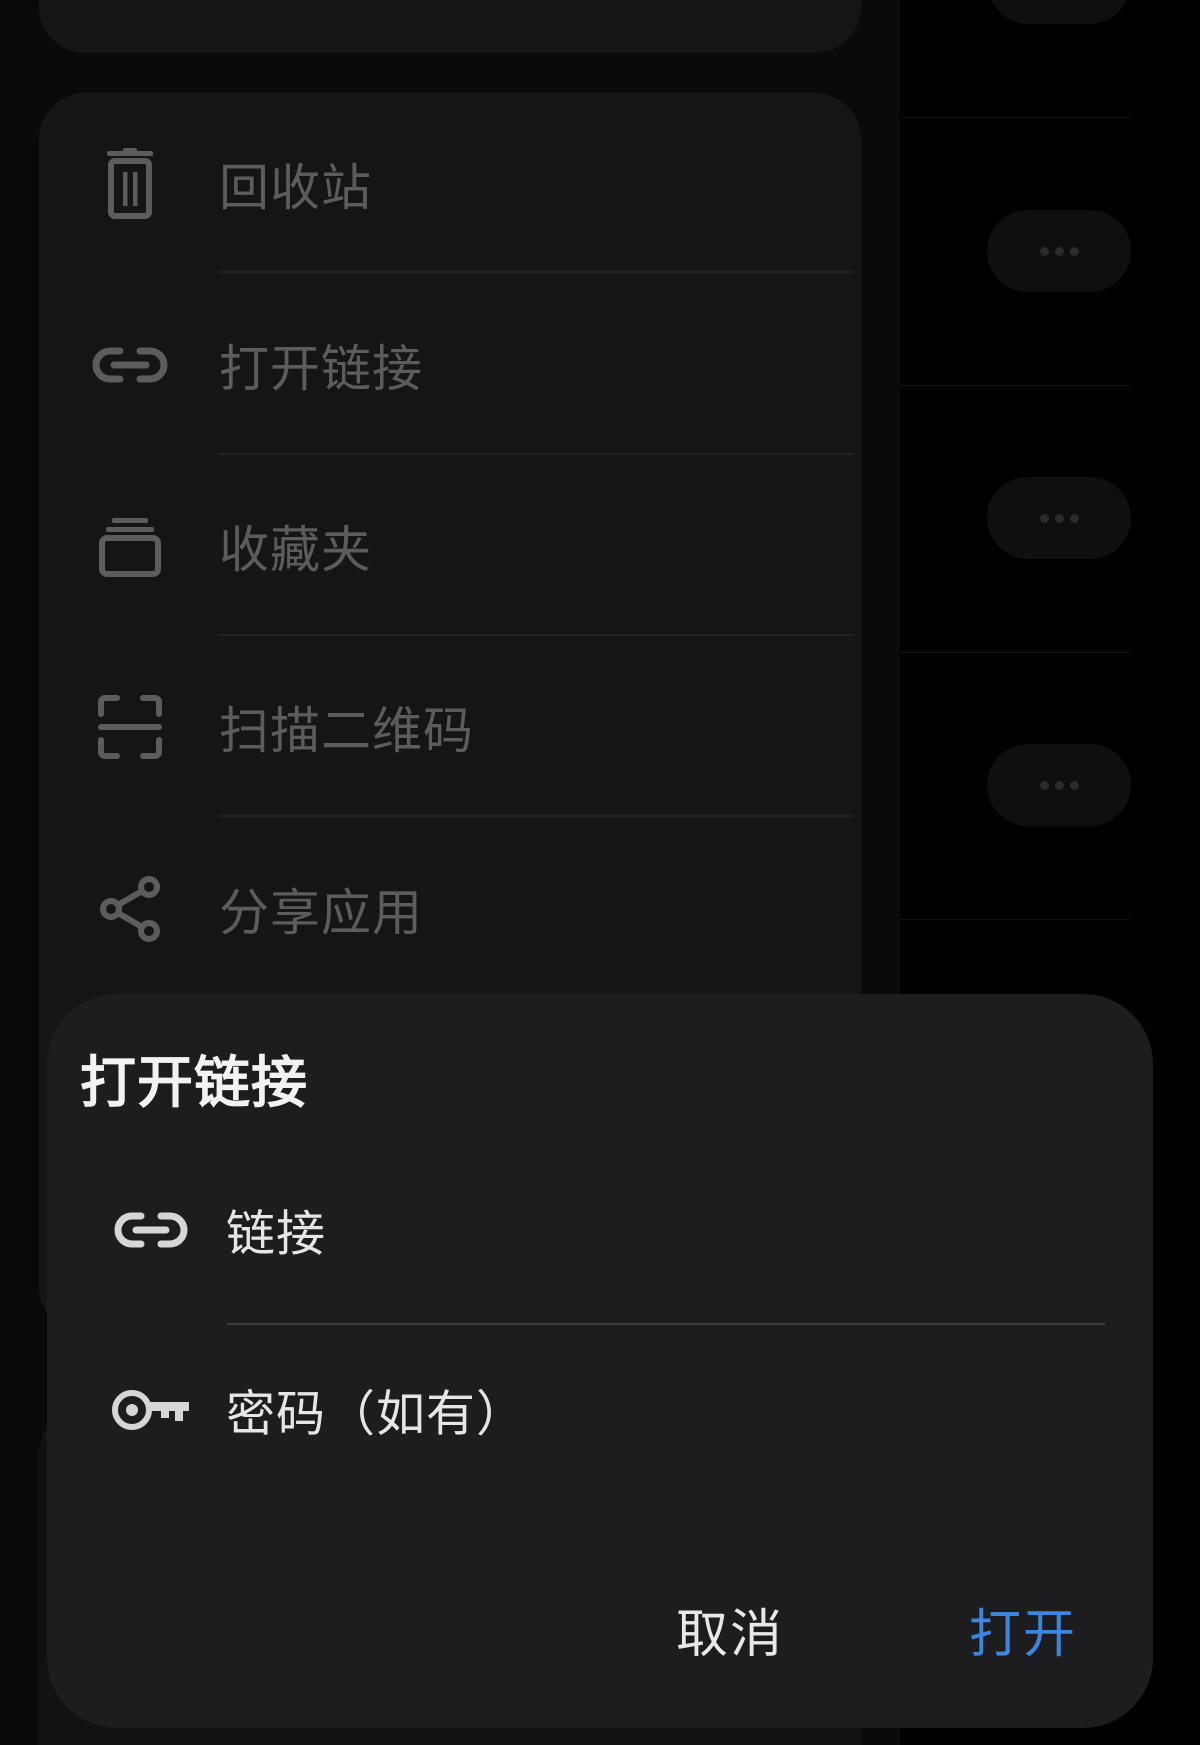 This screenshot has height=1745, width=1200. I want to click on share-icon, so click(130, 909).